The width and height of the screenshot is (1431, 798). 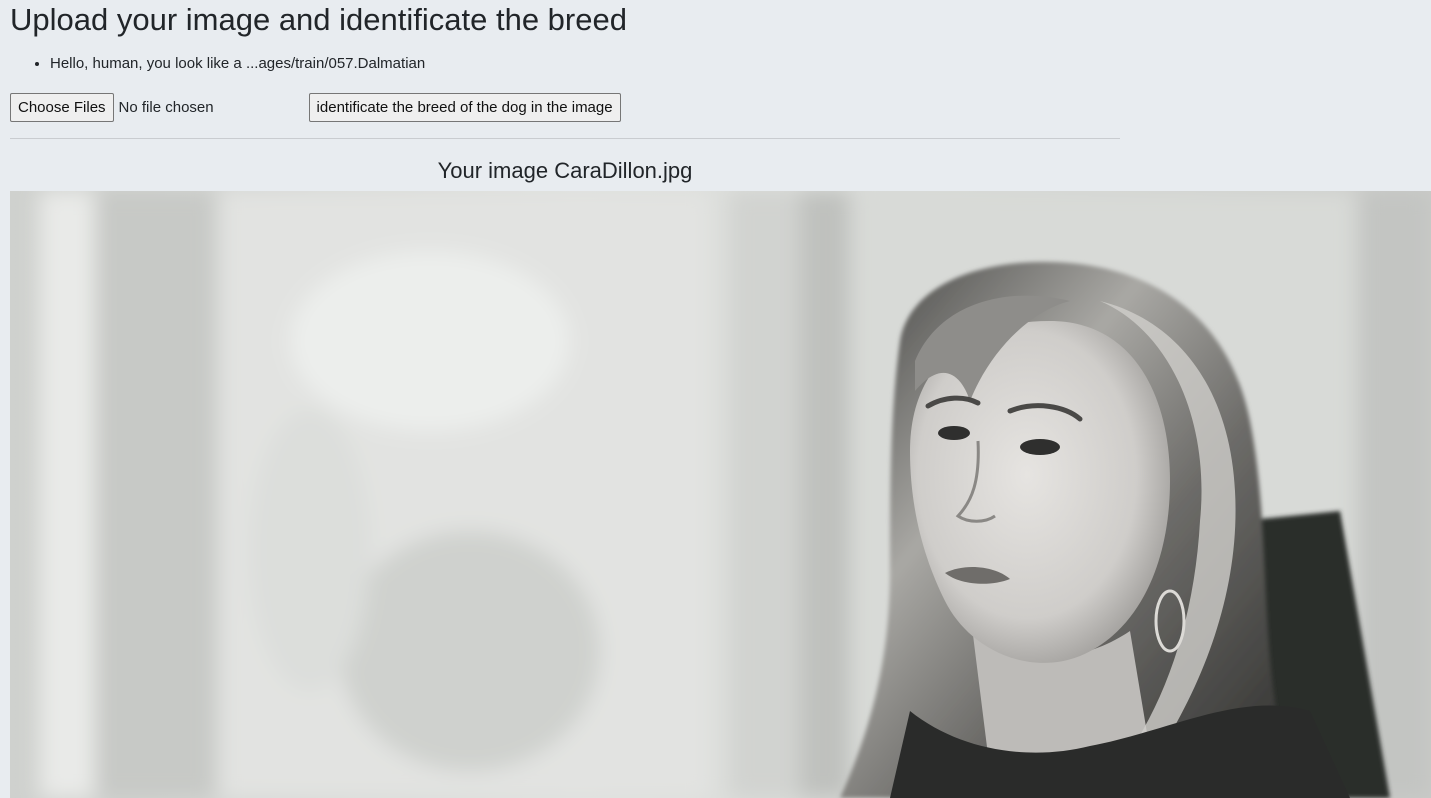 I want to click on divider, so click(x=565, y=138).